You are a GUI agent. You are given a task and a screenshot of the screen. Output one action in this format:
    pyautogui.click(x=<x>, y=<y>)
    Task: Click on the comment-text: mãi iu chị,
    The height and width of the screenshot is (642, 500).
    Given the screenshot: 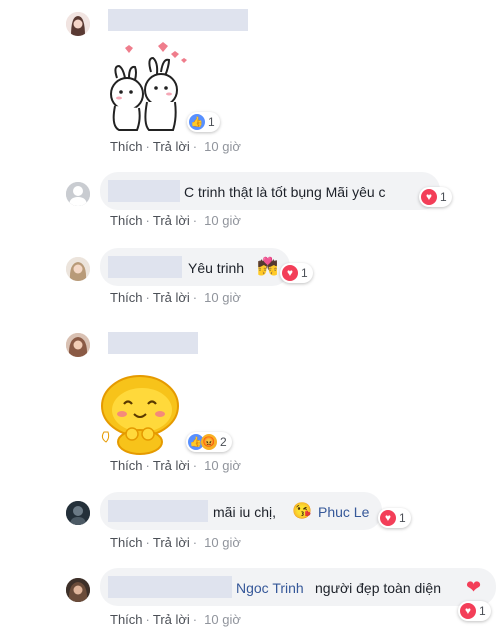 What is the action you would take?
    pyautogui.click(x=245, y=512)
    